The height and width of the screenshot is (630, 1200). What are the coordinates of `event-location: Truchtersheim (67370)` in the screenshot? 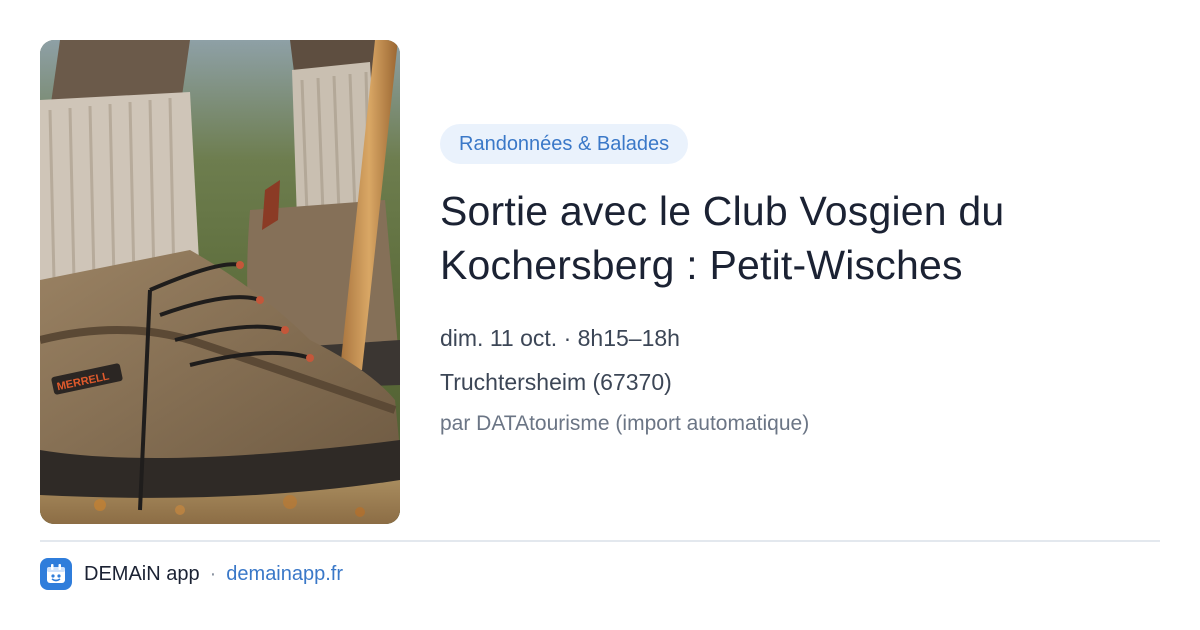 It's located at (556, 382).